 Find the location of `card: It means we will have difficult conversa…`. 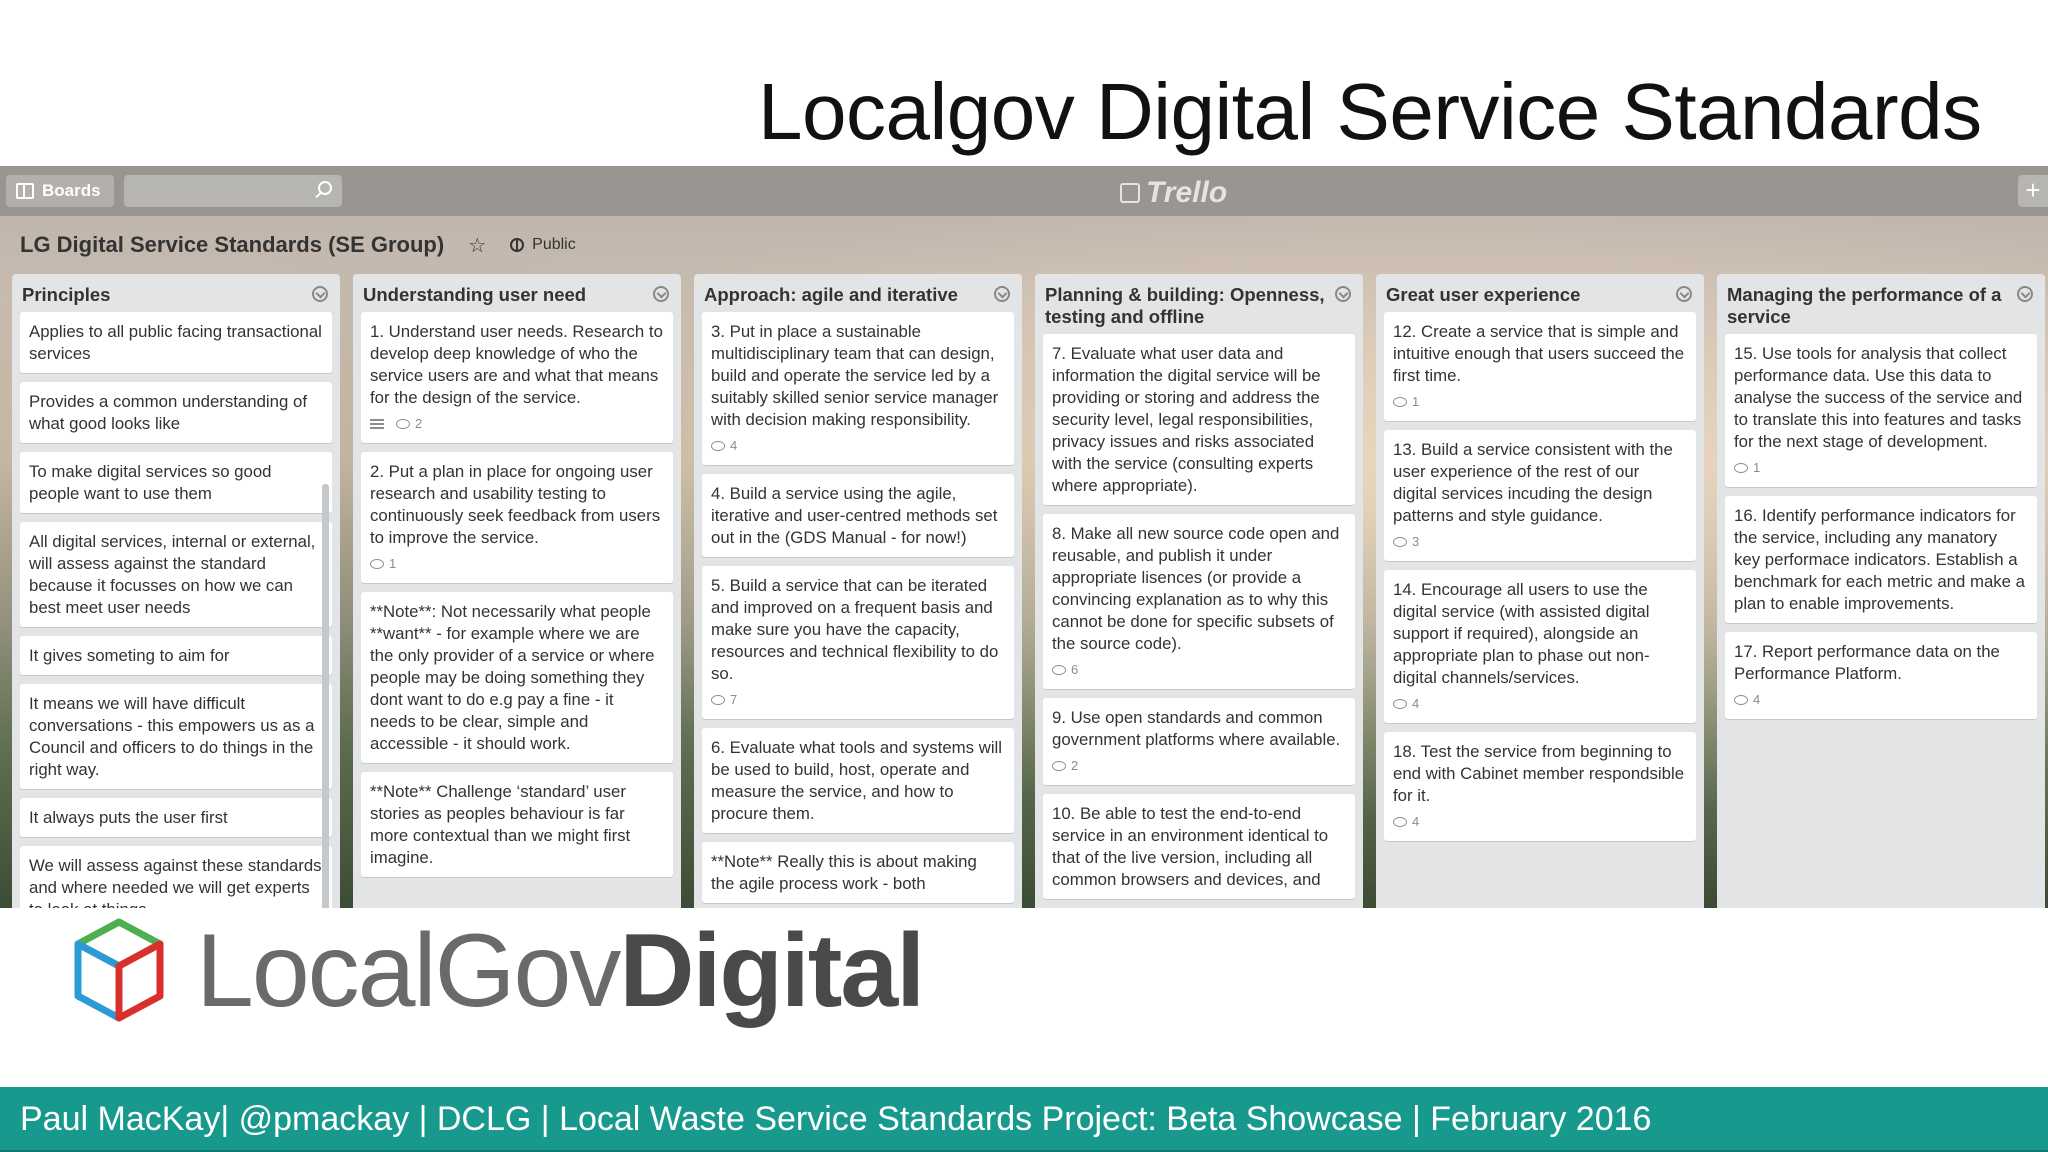

card: It means we will have difficult conversa… is located at coordinates (176, 736).